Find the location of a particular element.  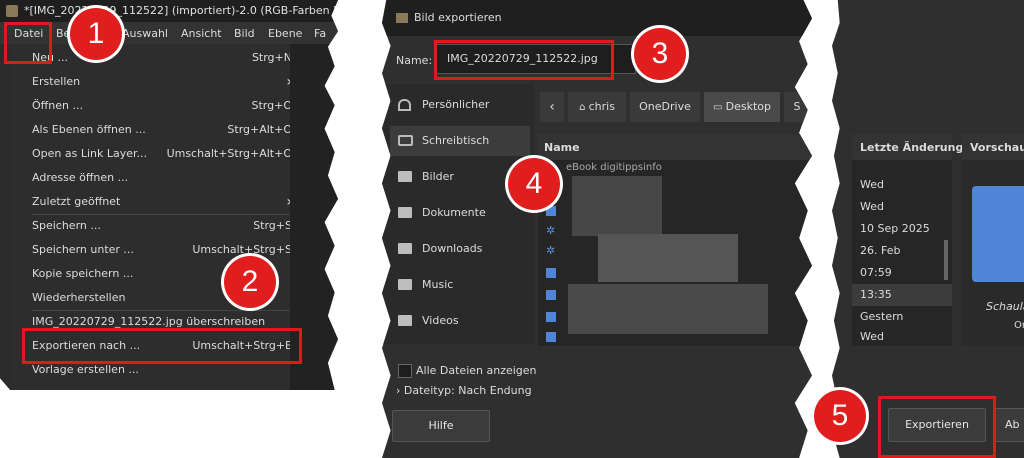

back-button: ‹ is located at coordinates (552, 107).